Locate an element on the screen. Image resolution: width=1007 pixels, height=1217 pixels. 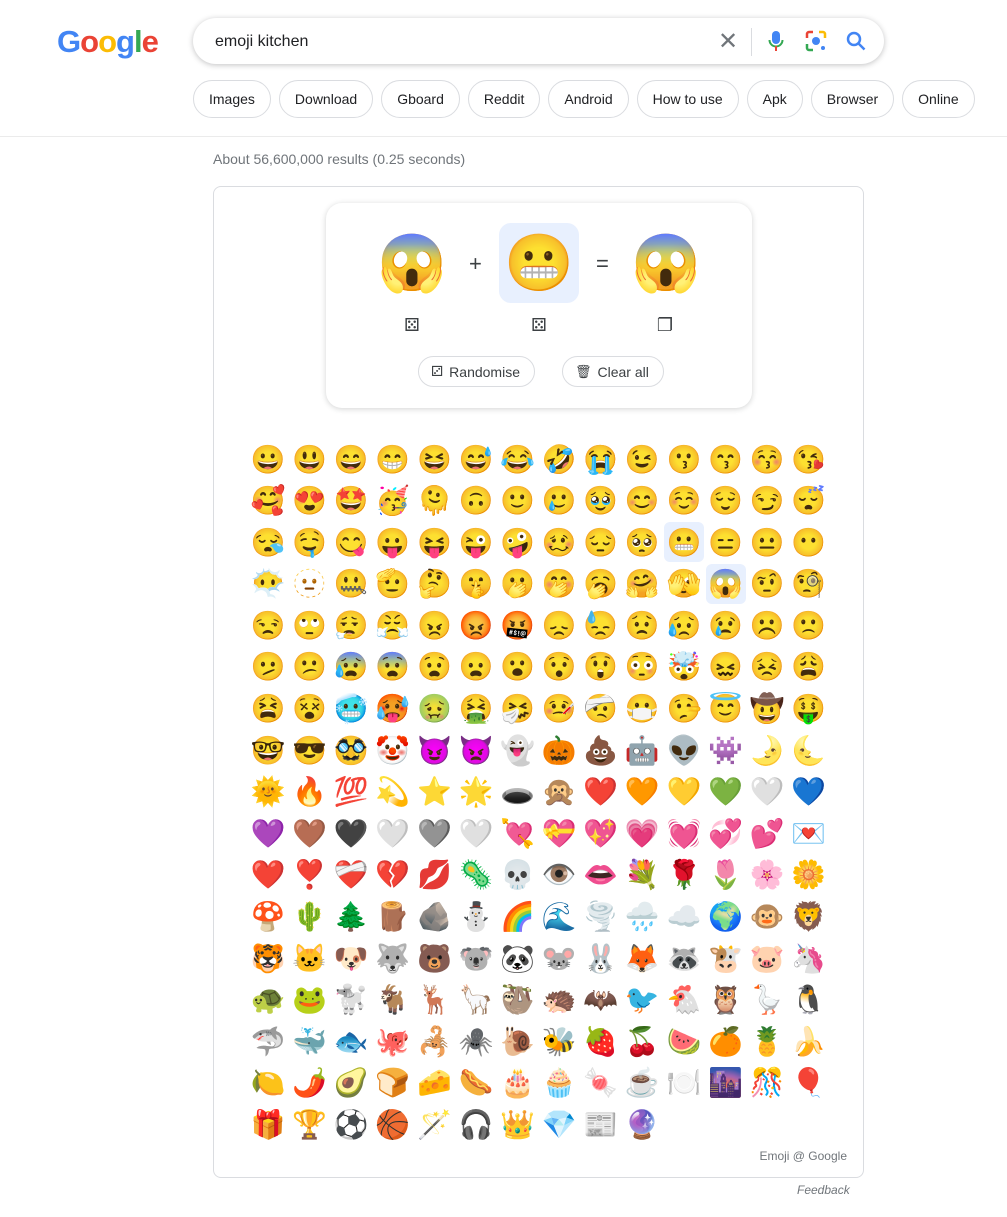
emoji-option: 🐢 is located at coordinates (268, 1000).